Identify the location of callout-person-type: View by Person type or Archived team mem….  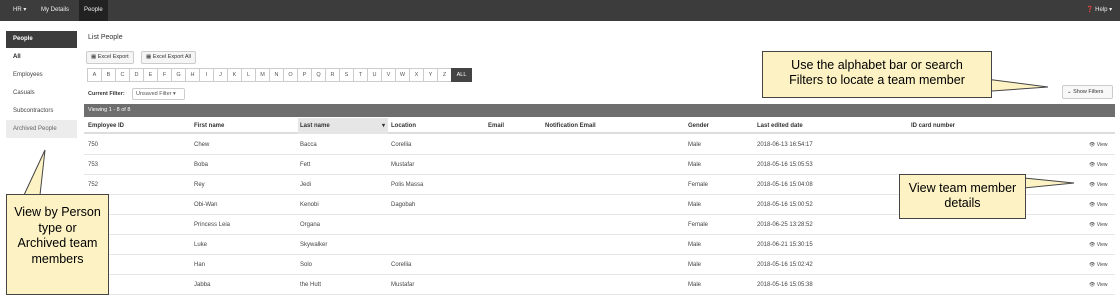
(57, 244).